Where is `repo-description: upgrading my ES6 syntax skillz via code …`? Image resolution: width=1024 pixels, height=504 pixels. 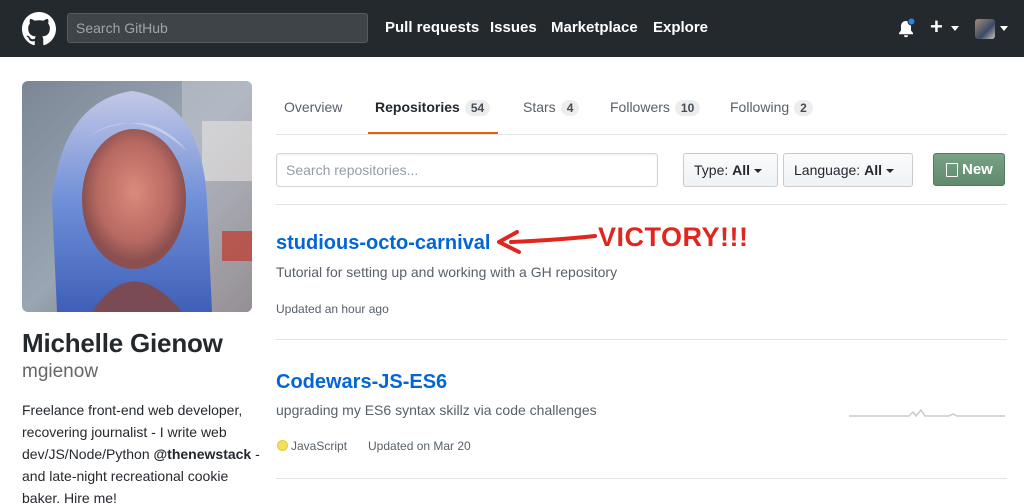 repo-description: upgrading my ES6 syntax skillz via code … is located at coordinates (436, 410).